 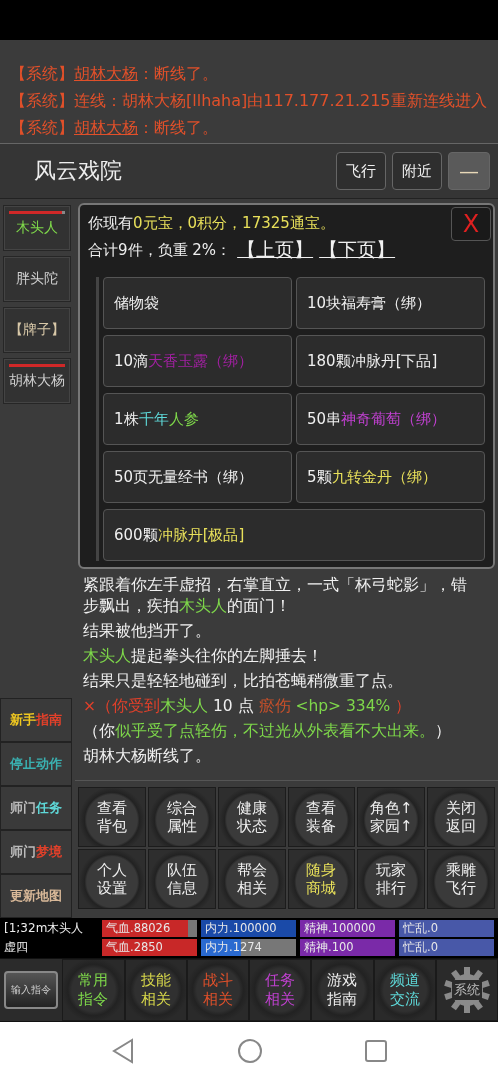 I want to click on balance-text: 你现有0元宝，0积分，17325通宝。, so click(x=211, y=223).